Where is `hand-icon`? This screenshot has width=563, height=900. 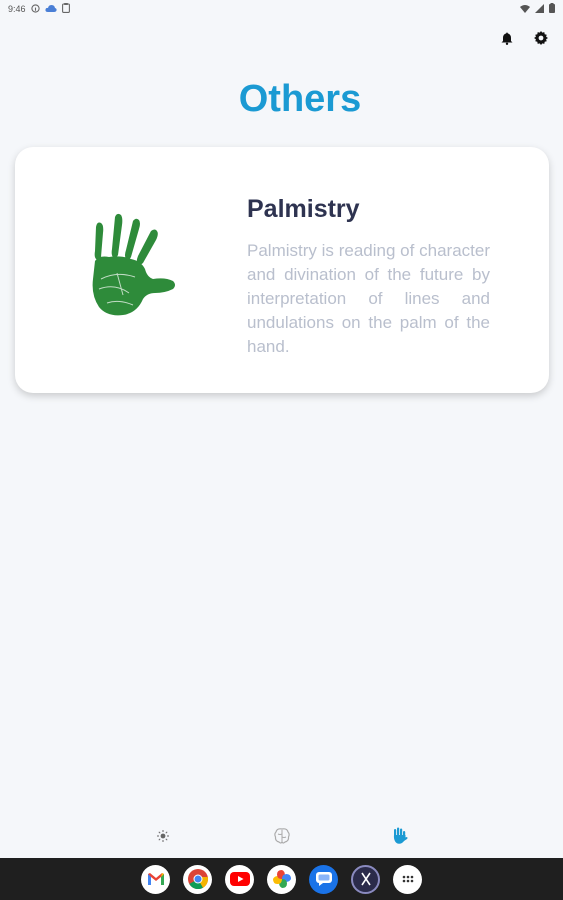 hand-icon is located at coordinates (400, 838).